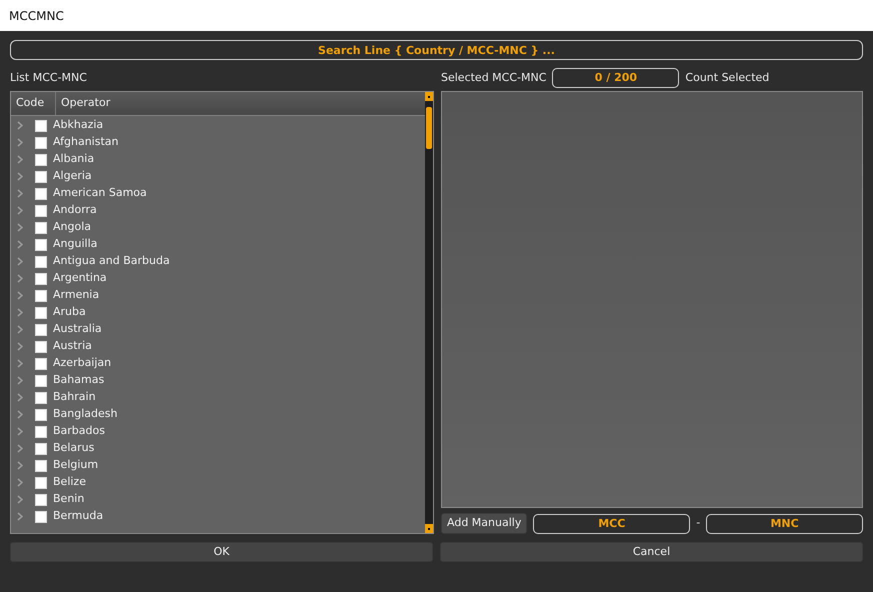 The image size is (873, 592). What do you see at coordinates (82, 363) in the screenshot?
I see `country-name: Azerbaijan` at bounding box center [82, 363].